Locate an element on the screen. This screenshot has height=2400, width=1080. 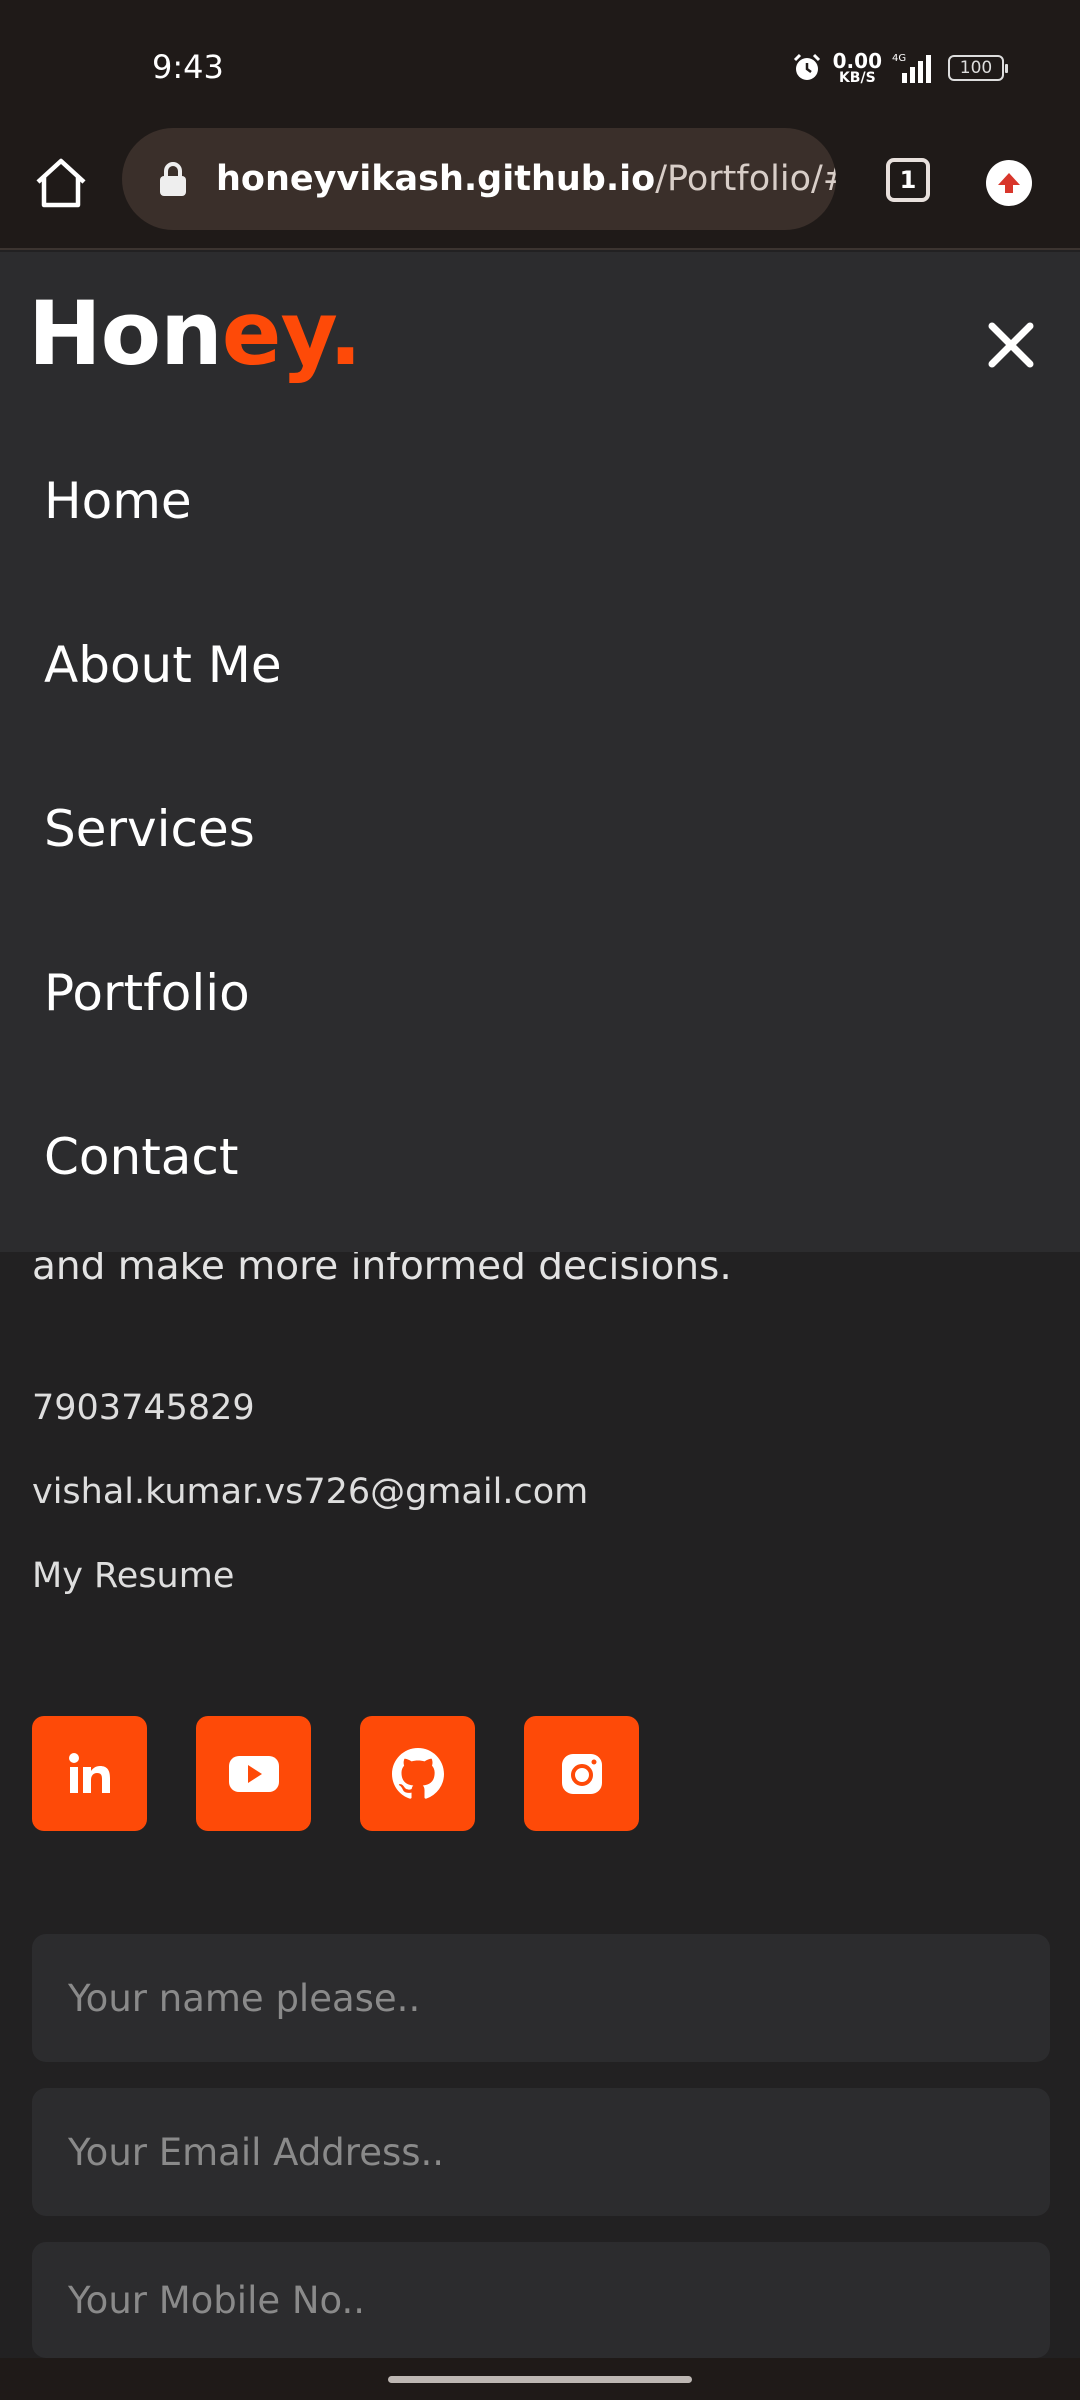
url-host: honeyvikash.github.io is located at coordinates (436, 179).